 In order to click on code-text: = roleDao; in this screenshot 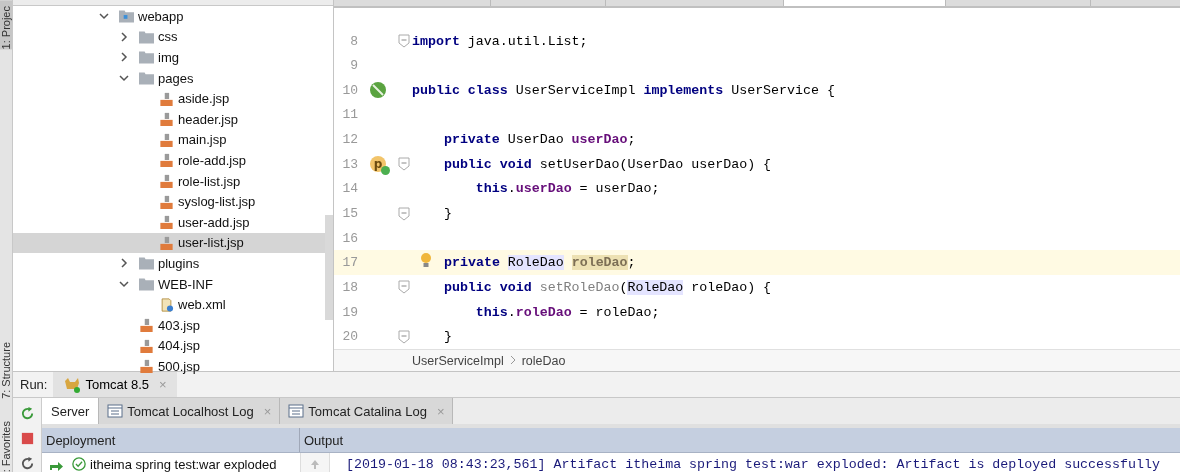, I will do `click(619, 312)`.